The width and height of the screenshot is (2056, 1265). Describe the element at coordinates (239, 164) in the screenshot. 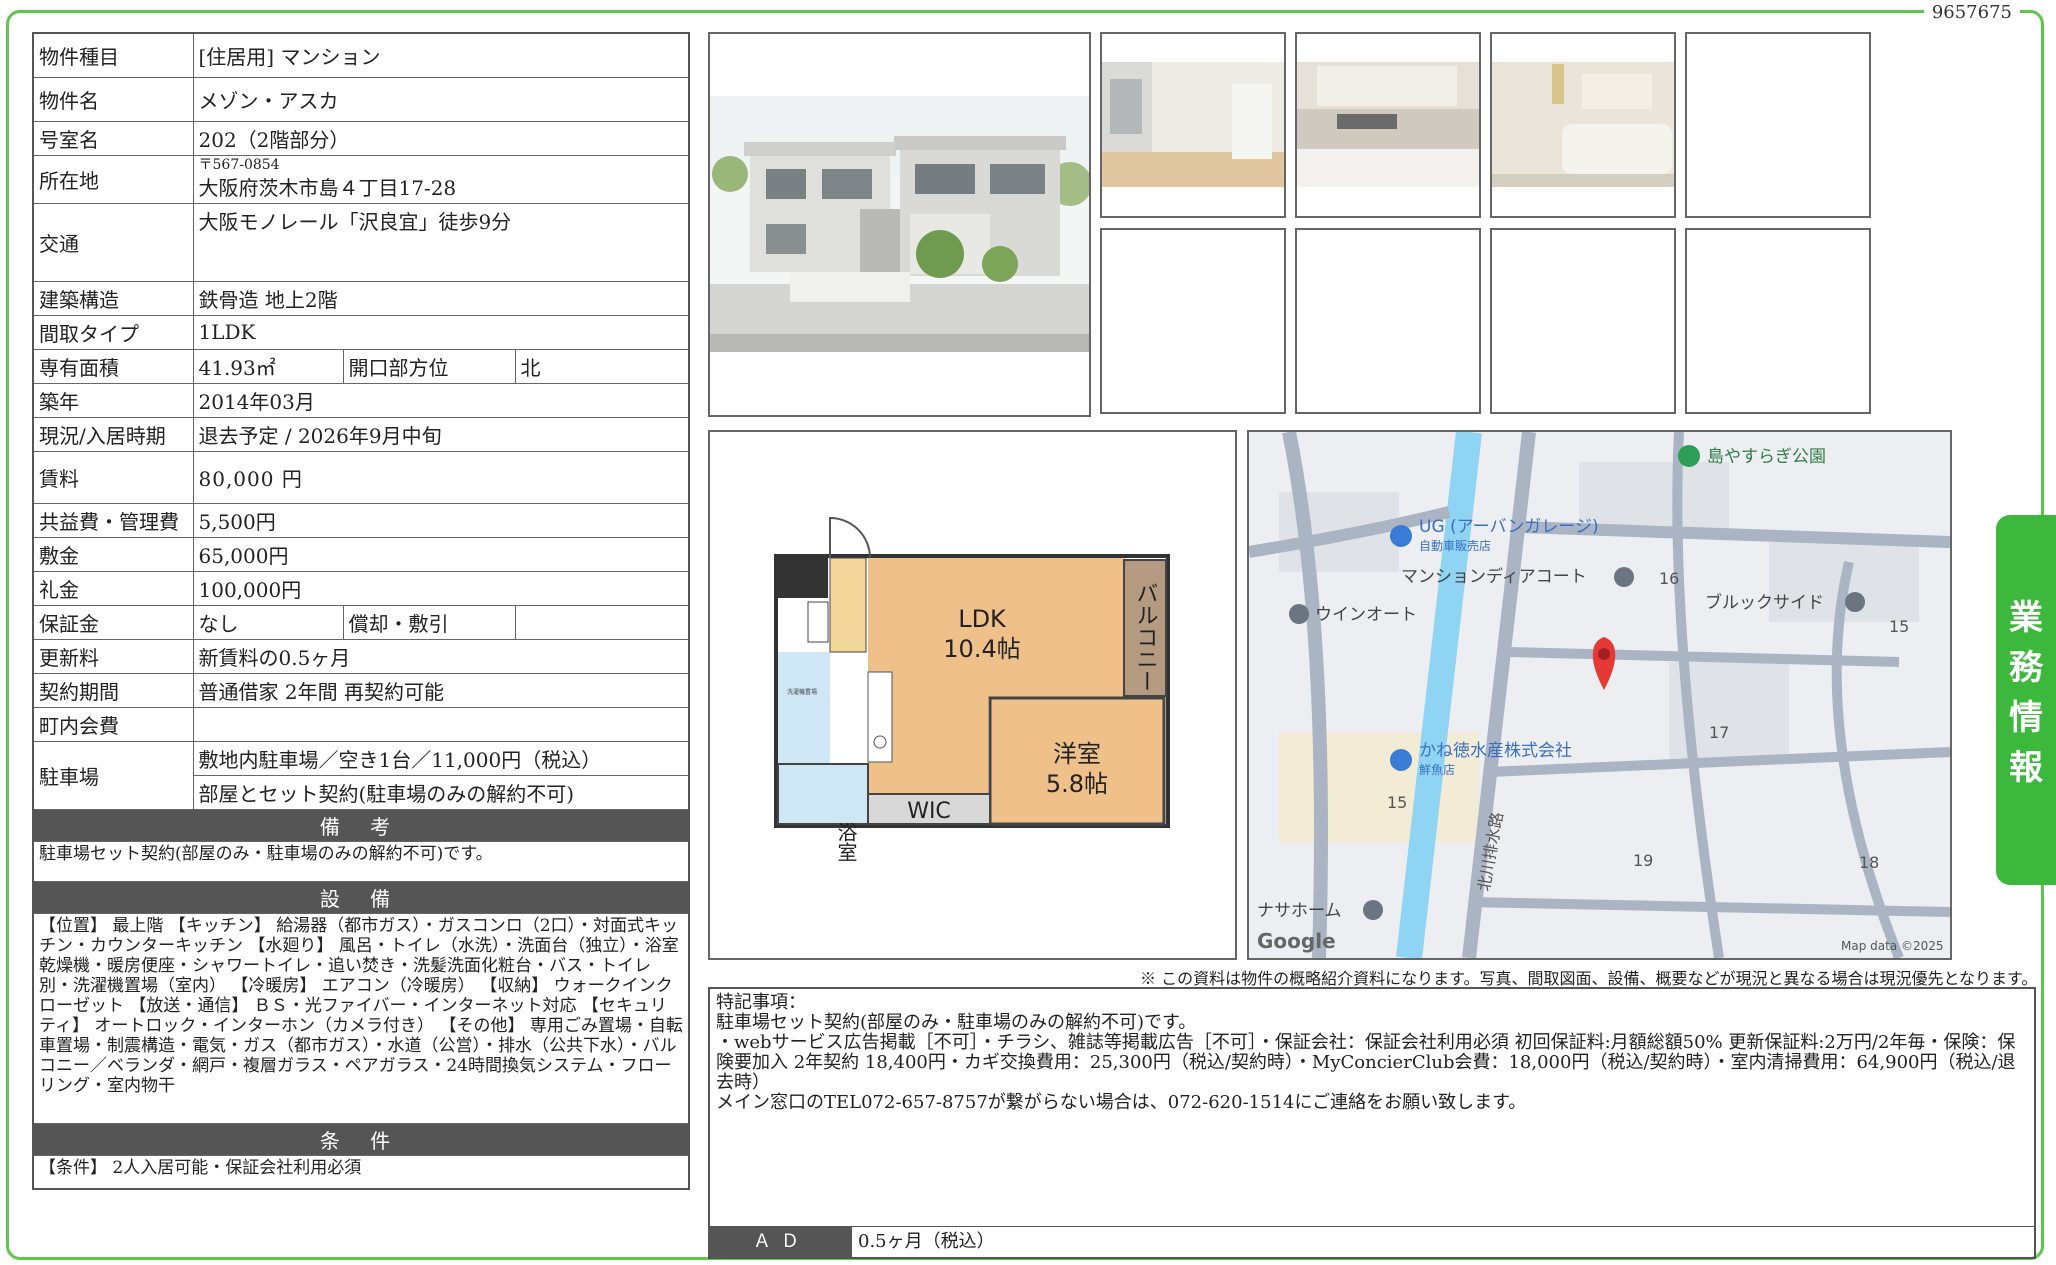

I see `zip-code: 〒567-0854` at that location.